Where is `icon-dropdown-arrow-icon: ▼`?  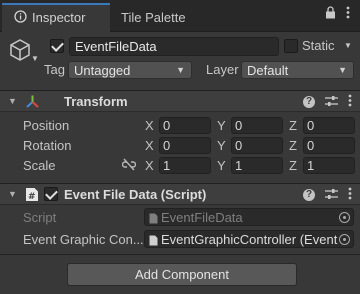
icon-dropdown-arrow-icon: ▼ is located at coordinates (35, 58).